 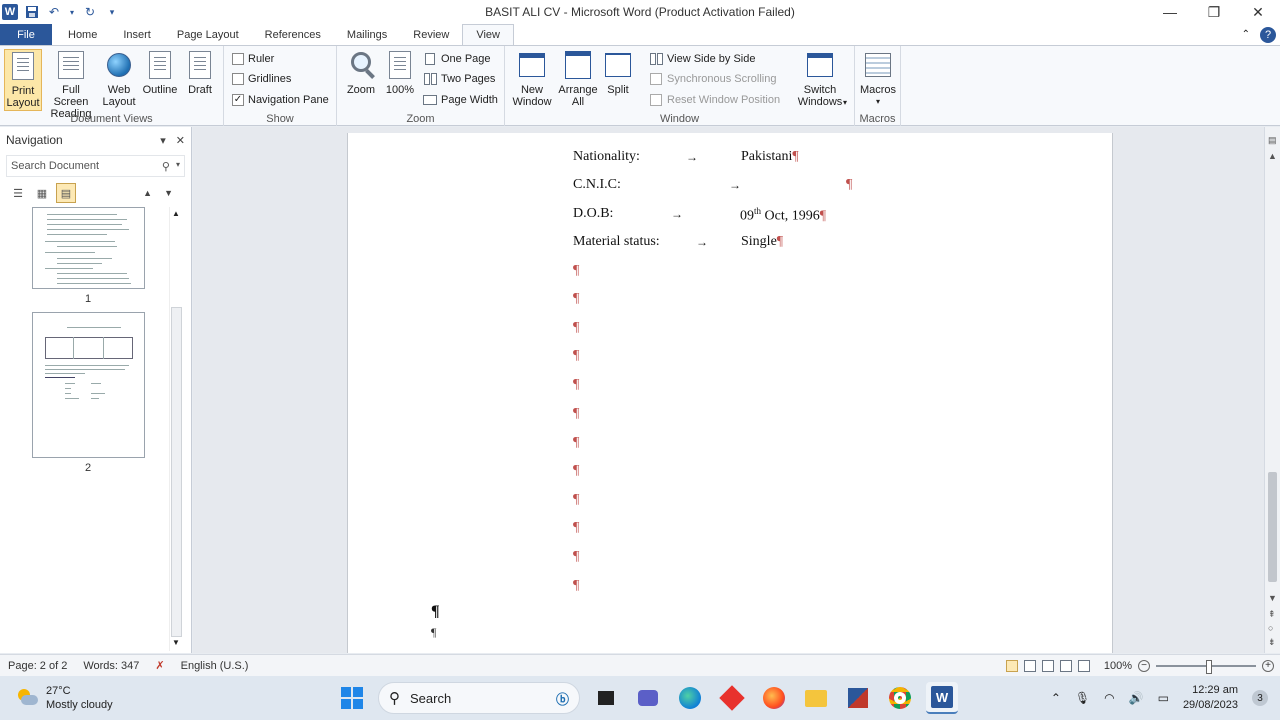 I want to click on file-explorer-icon, so click(x=816, y=698).